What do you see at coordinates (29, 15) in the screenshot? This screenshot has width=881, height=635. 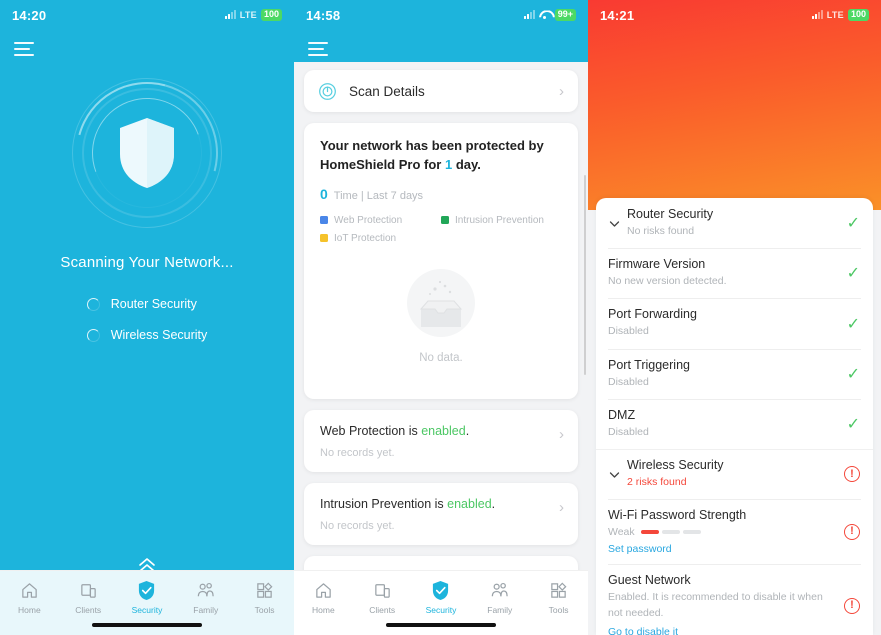 I see `status-clock: 14:20` at bounding box center [29, 15].